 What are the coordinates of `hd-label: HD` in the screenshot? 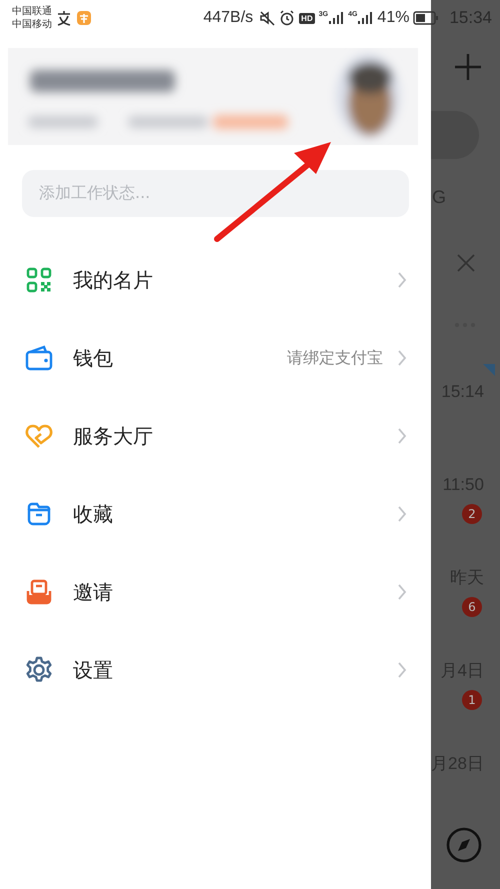 It's located at (307, 18).